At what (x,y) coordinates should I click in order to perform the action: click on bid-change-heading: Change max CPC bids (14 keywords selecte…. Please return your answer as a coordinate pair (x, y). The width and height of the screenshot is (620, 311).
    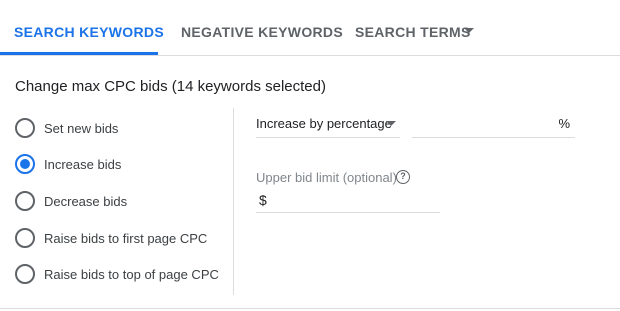
    Looking at the image, I should click on (170, 86).